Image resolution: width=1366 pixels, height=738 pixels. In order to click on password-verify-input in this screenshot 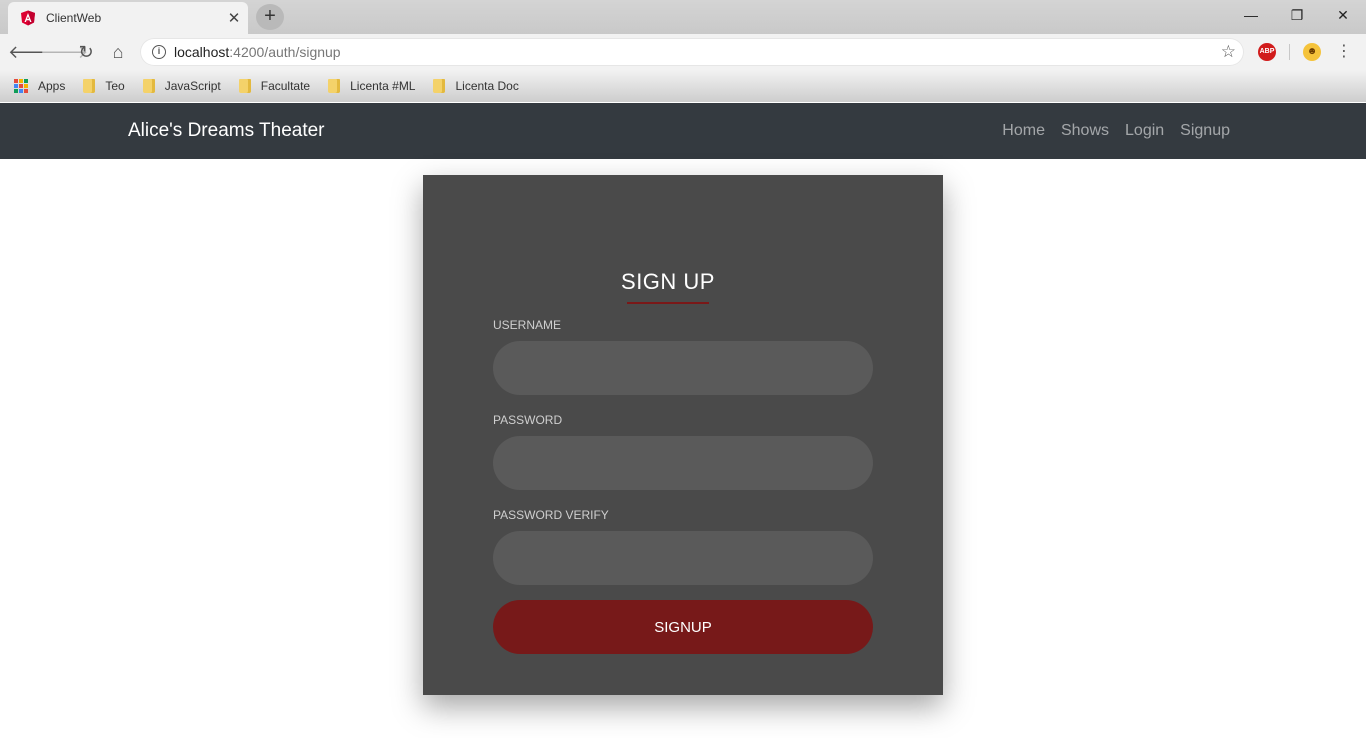, I will do `click(683, 558)`.